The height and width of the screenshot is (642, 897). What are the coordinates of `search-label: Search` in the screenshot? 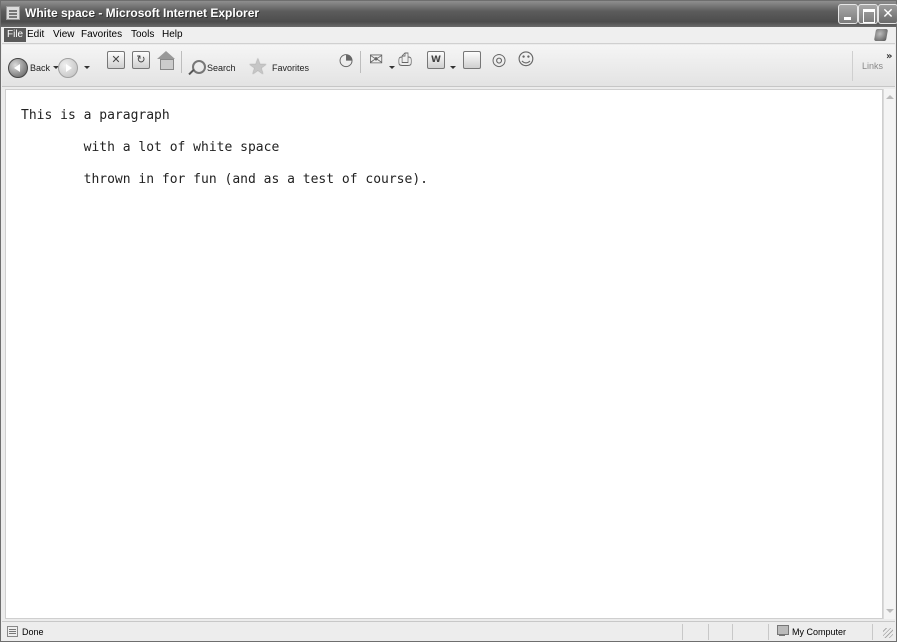 It's located at (221, 68).